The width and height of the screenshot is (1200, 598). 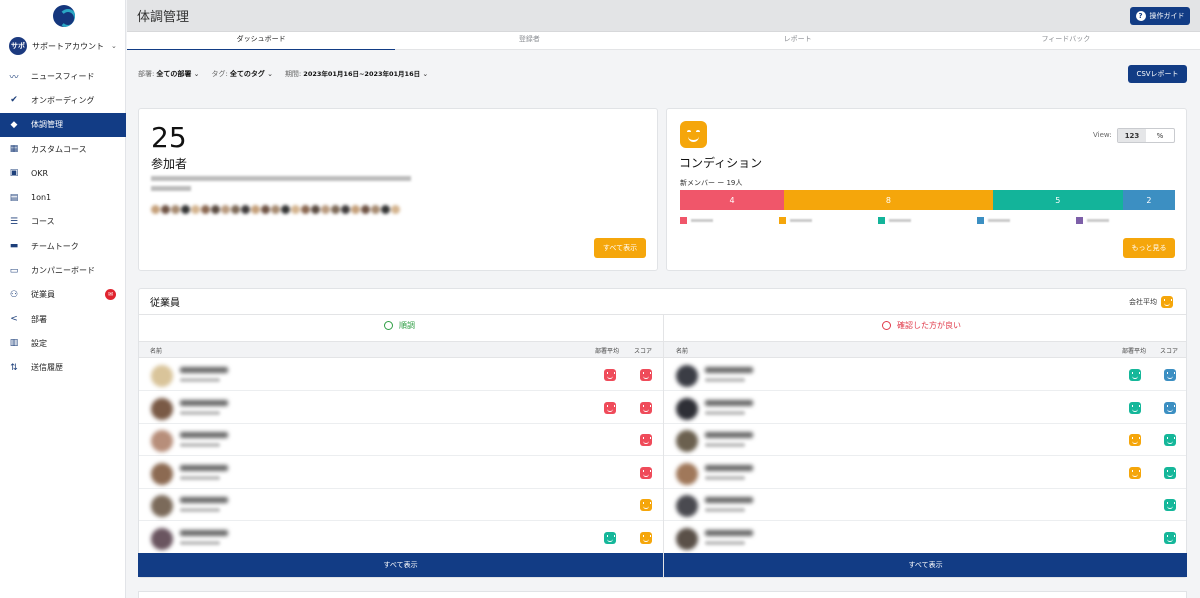 I want to click on sidebar-item-12: ⇅ 送信履歴, so click(x=63, y=368).